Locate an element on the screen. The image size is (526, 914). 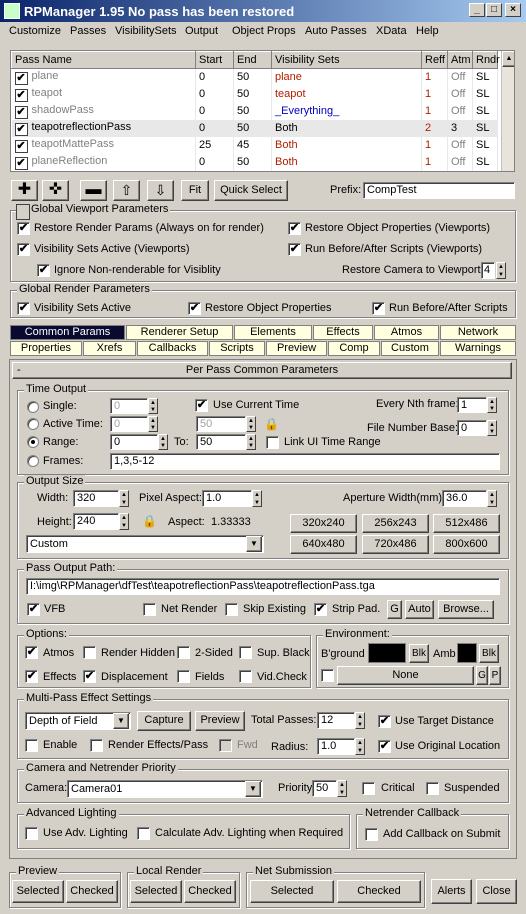
vfb-checkbox: ✔ is located at coordinates (33, 609).